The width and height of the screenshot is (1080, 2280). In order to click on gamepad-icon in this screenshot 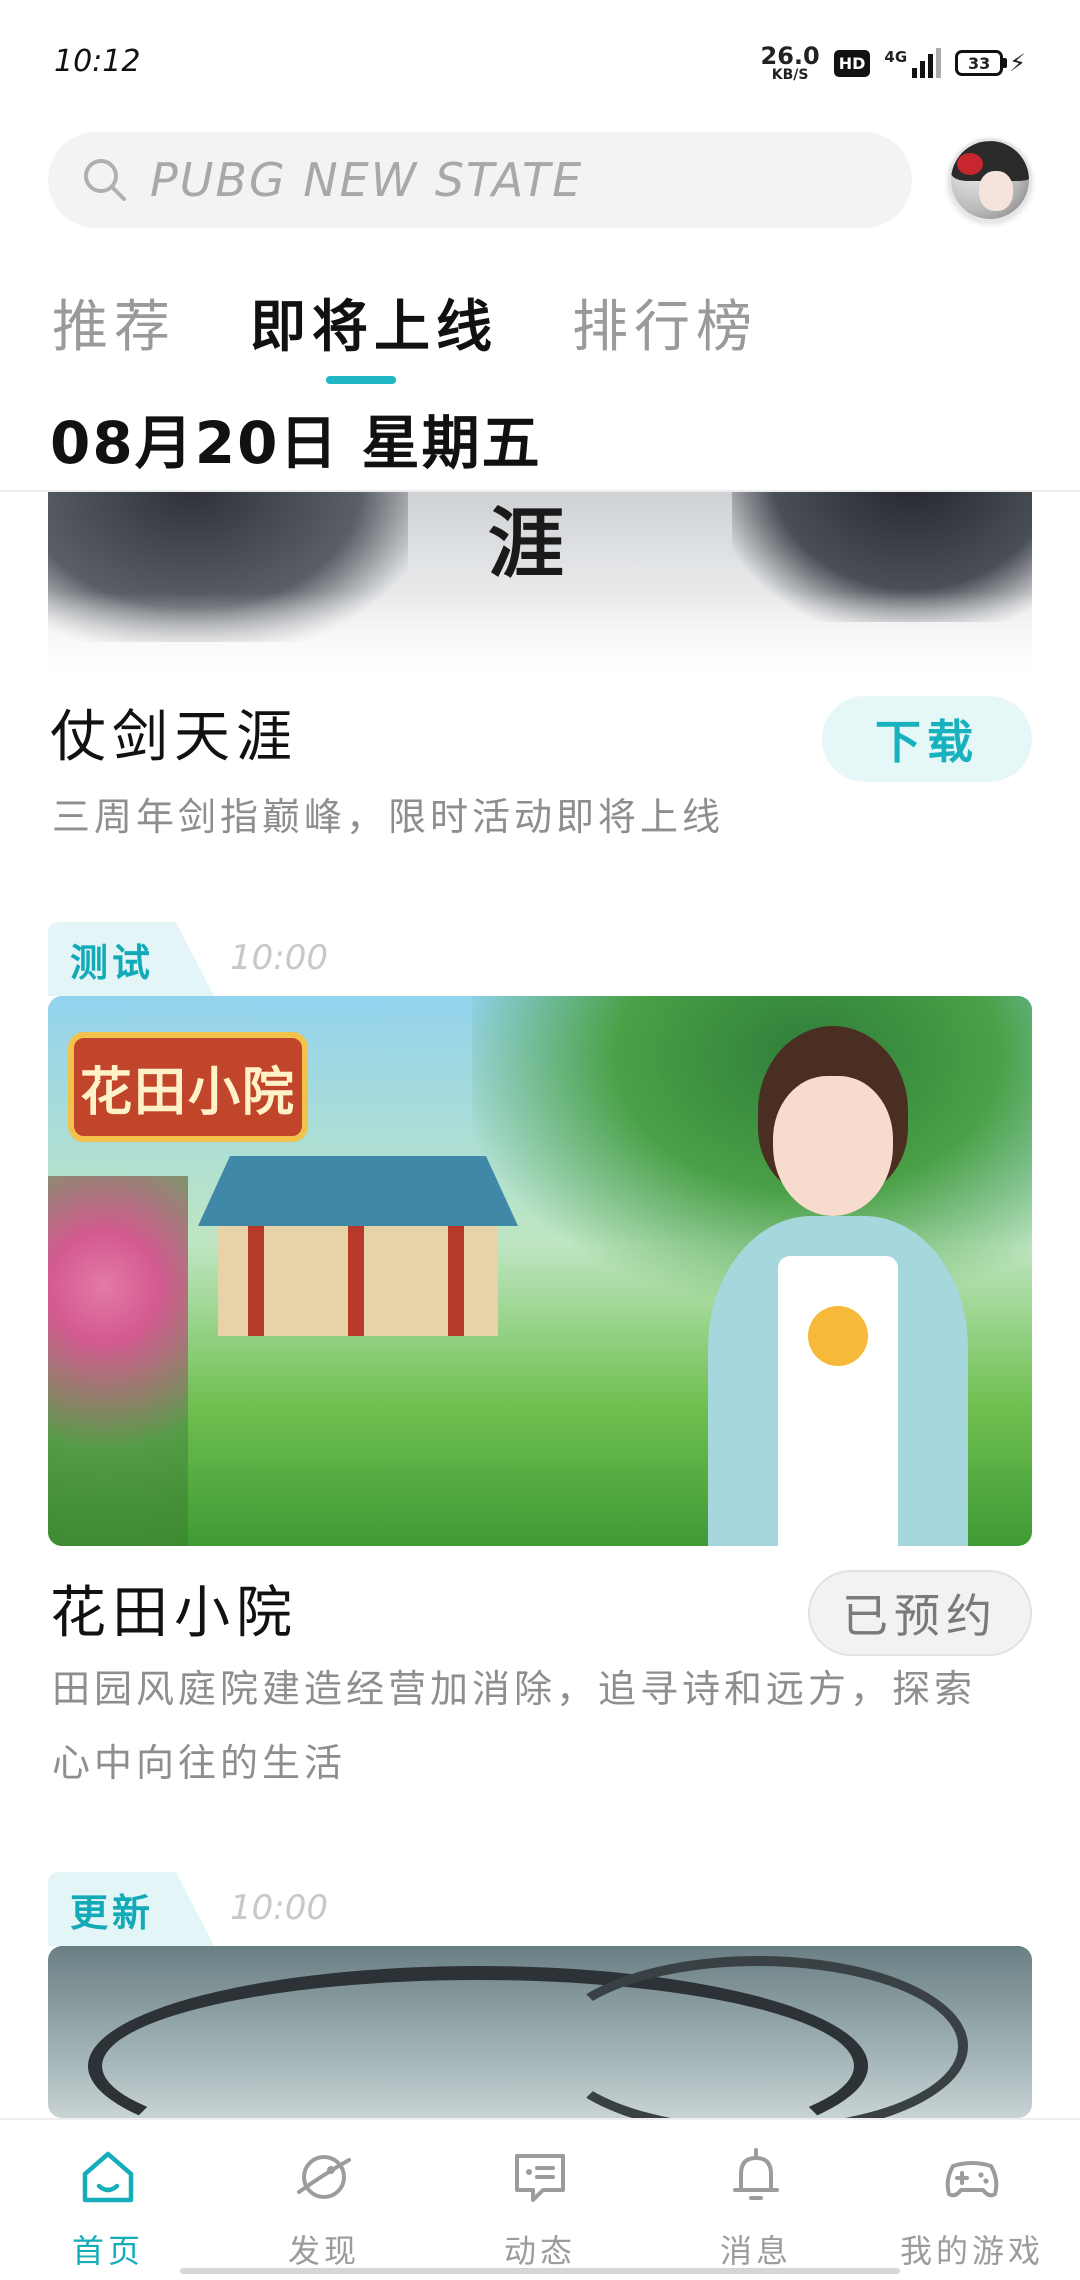, I will do `click(972, 2179)`.